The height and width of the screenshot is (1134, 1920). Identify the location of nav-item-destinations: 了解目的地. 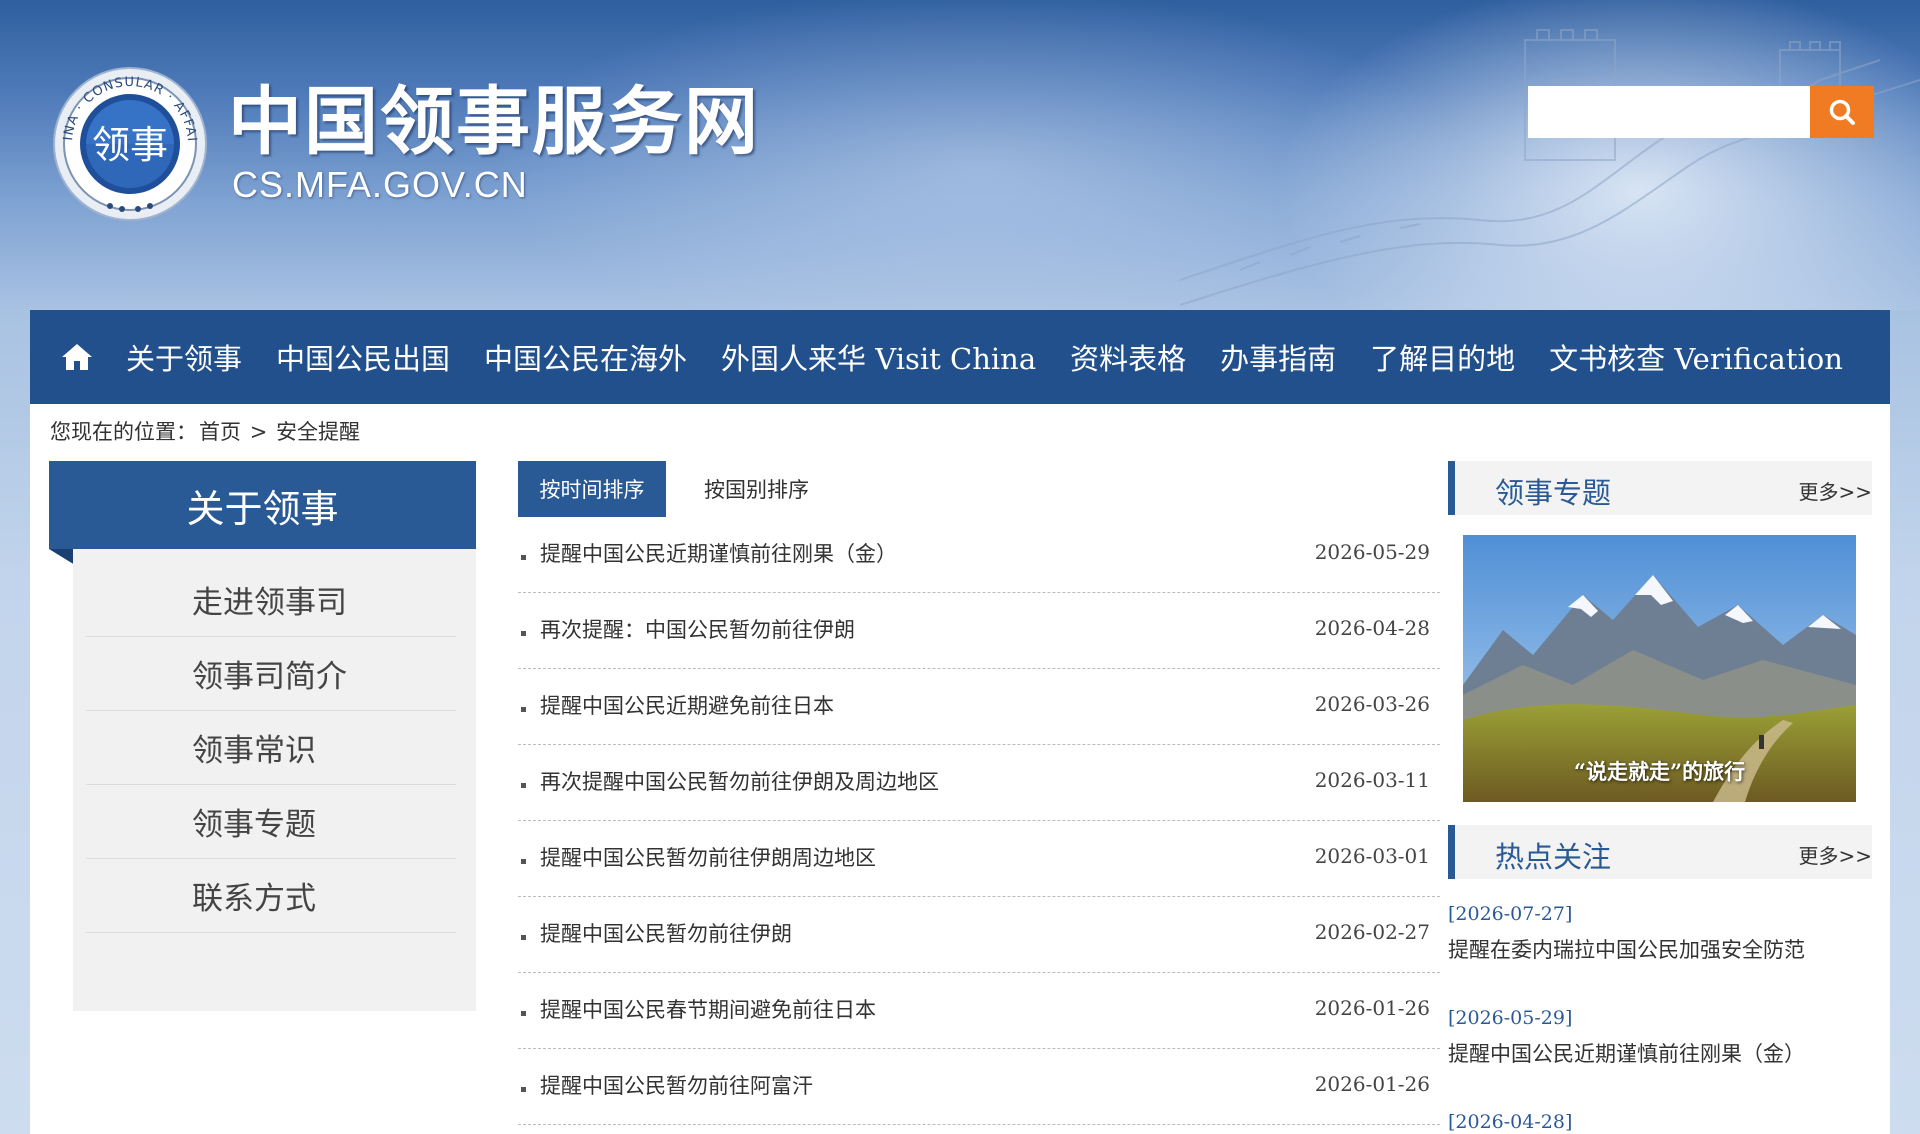
(1442, 357).